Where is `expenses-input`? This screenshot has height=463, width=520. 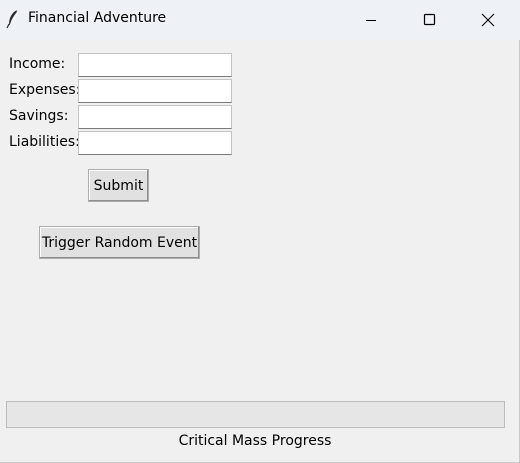 expenses-input is located at coordinates (155, 91).